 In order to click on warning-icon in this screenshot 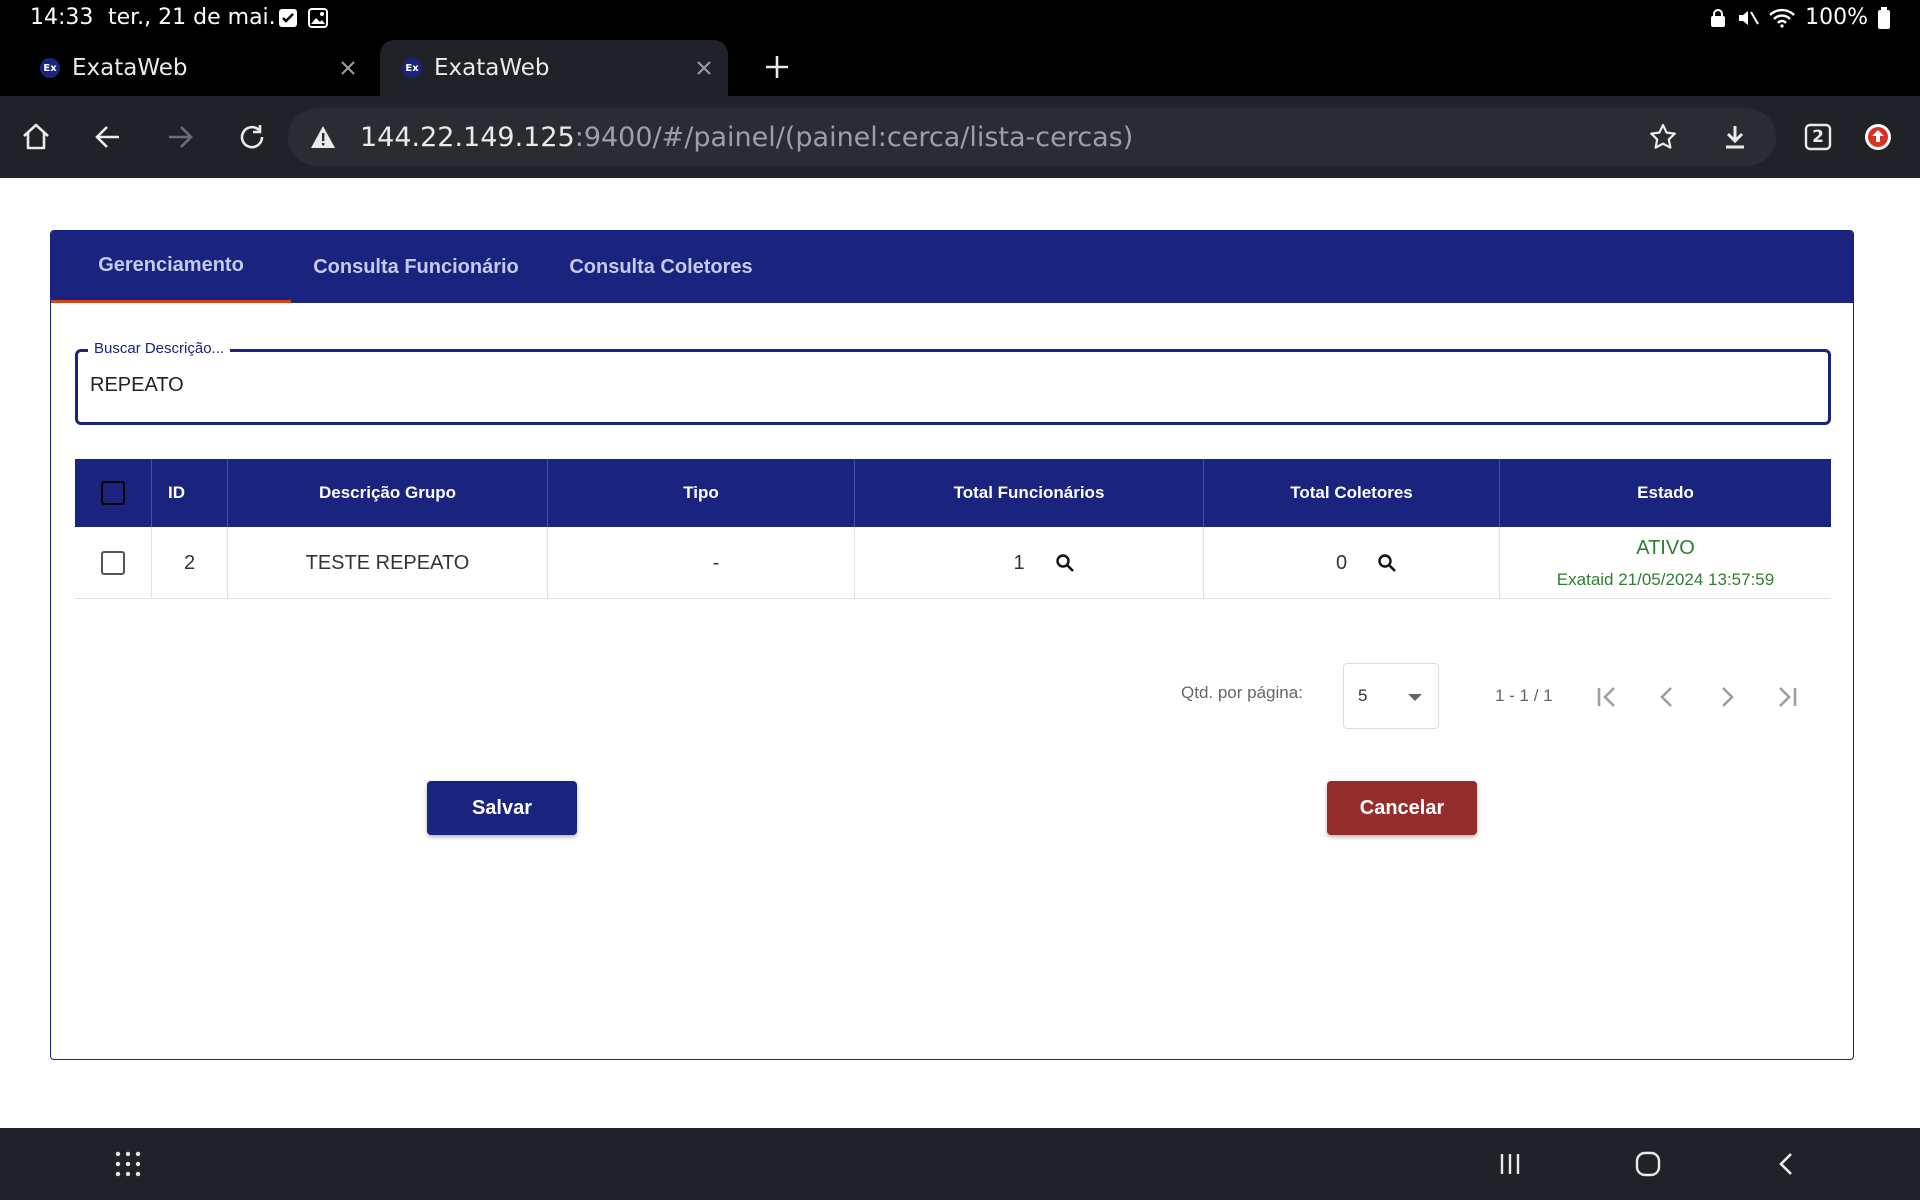, I will do `click(323, 137)`.